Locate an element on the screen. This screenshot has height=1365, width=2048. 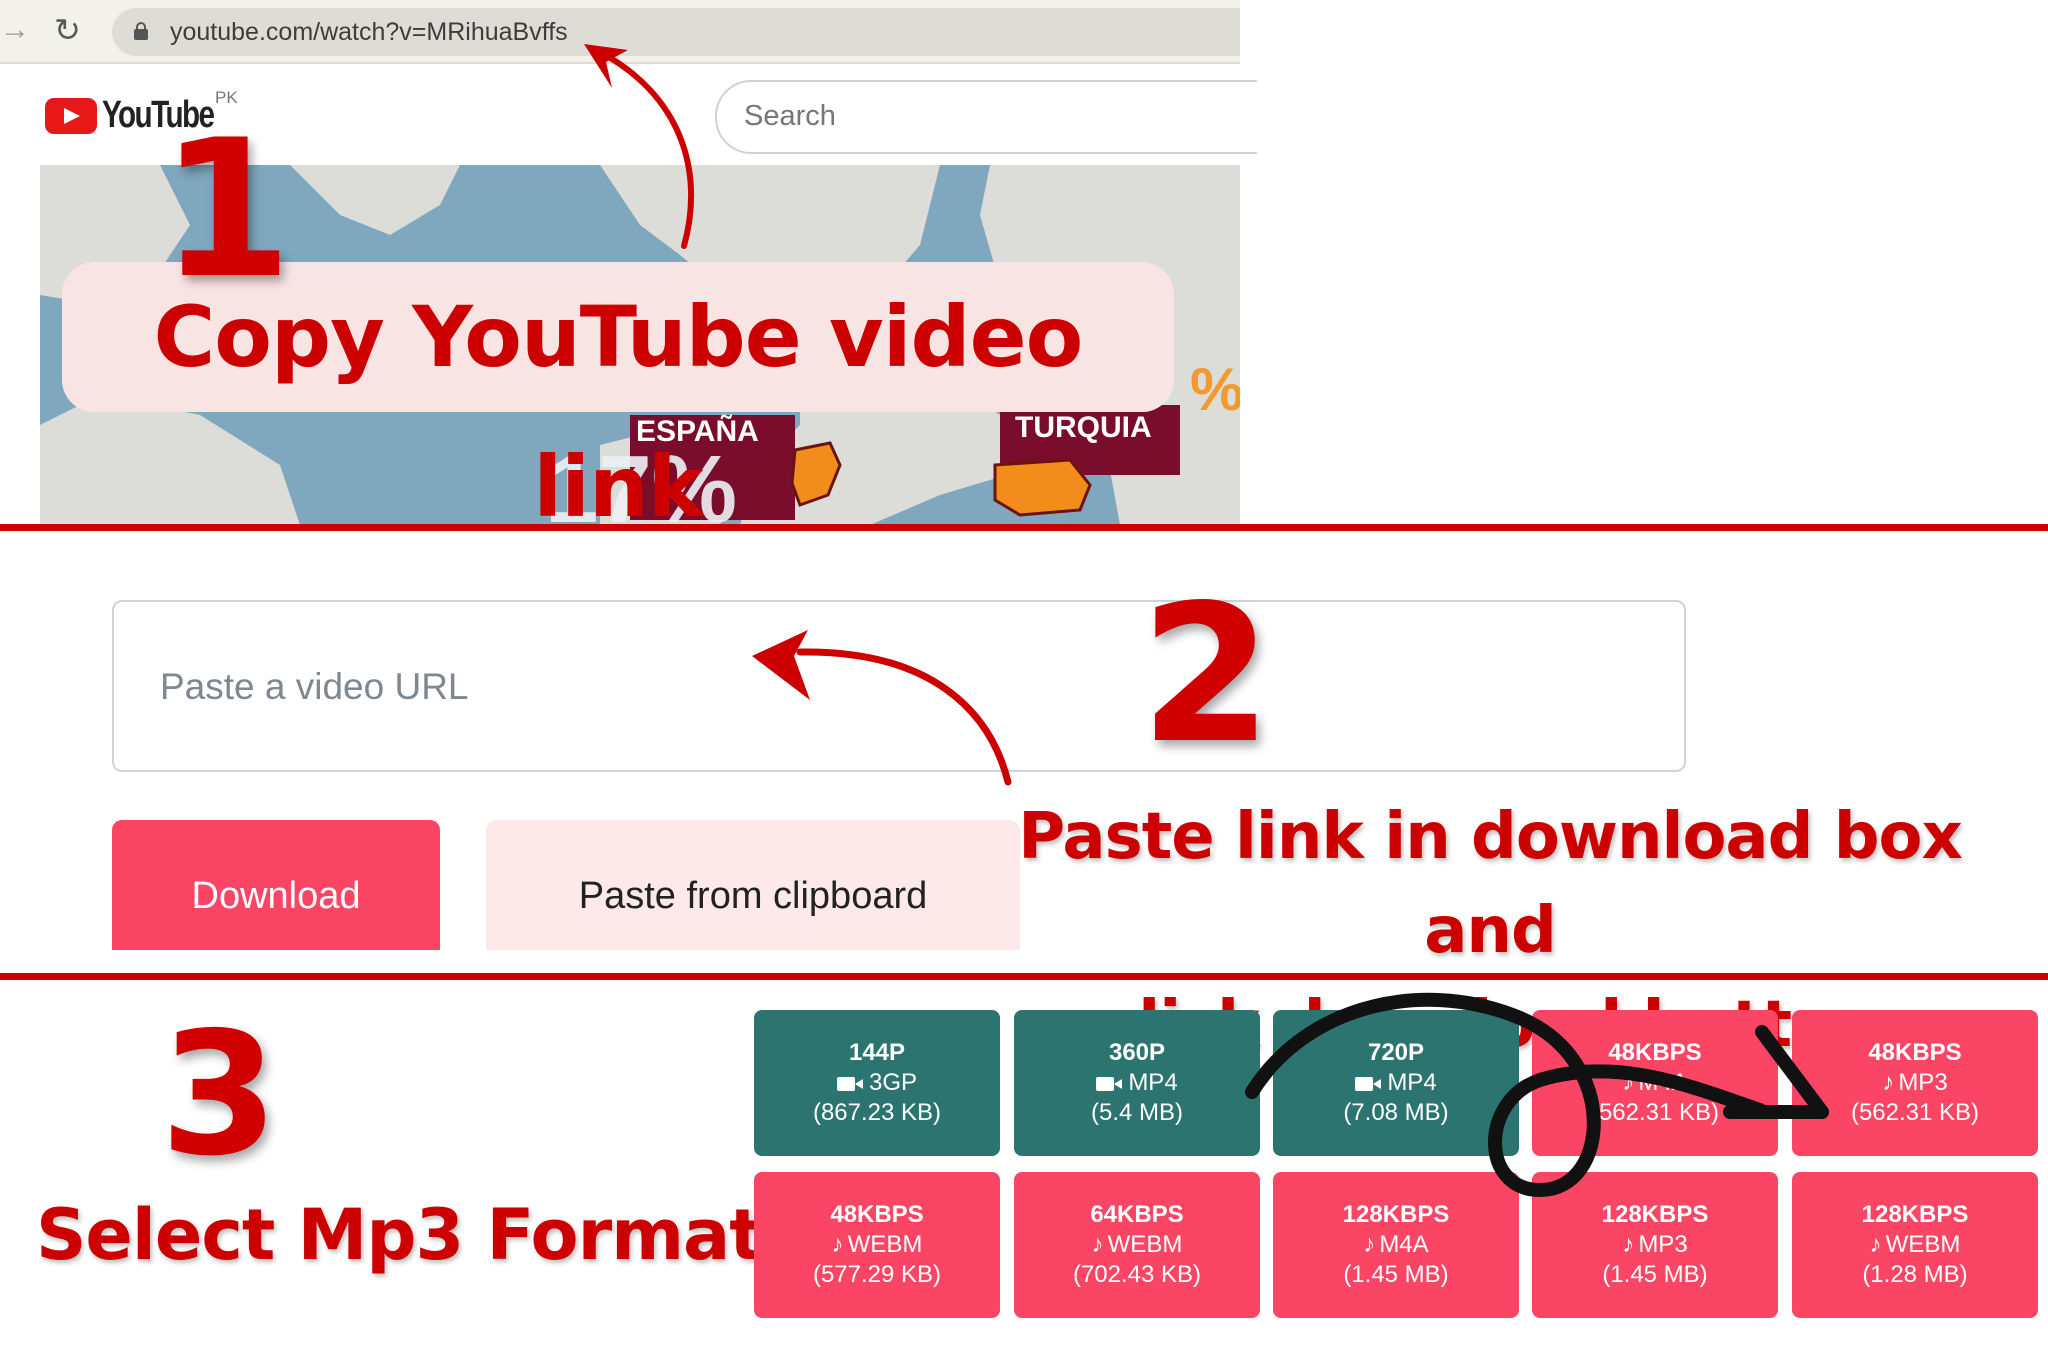
video-url-field is located at coordinates (899, 686).